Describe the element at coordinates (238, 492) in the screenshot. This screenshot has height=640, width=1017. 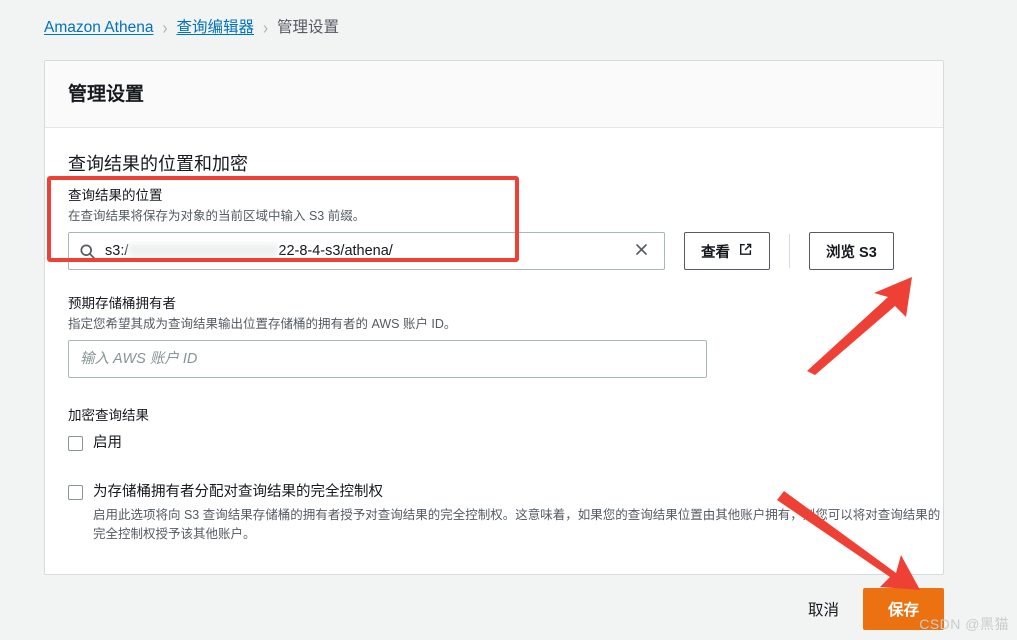
I see `full-control-label: 为存储桶拥有者分配对查询结果的完全控制权` at that location.